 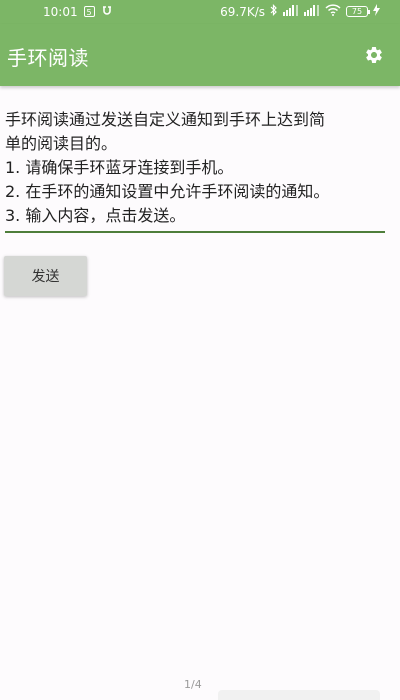 What do you see at coordinates (61, 143) in the screenshot?
I see `intro-line: 单的阅读目的。` at bounding box center [61, 143].